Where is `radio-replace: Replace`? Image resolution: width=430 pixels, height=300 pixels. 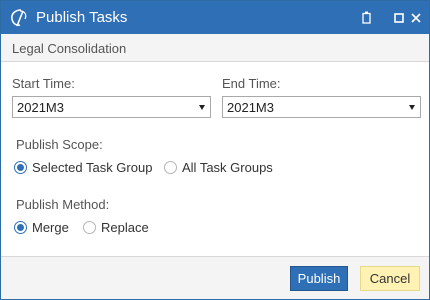
radio-replace: Replace is located at coordinates (116, 227).